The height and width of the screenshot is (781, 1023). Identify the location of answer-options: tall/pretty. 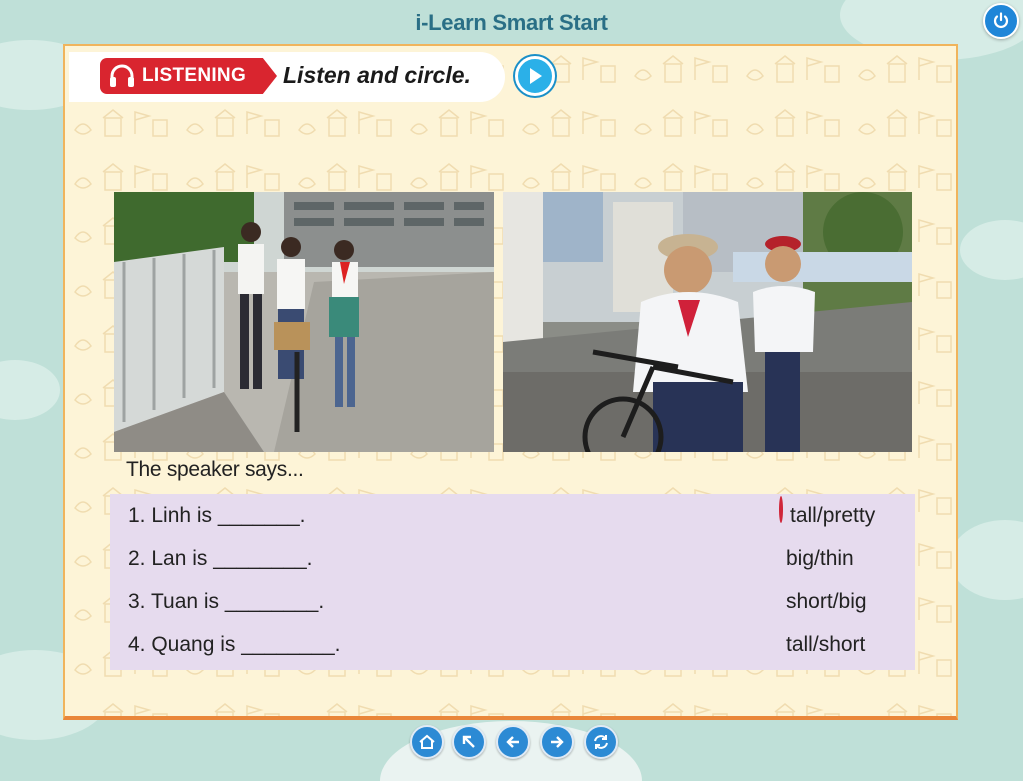
(827, 512).